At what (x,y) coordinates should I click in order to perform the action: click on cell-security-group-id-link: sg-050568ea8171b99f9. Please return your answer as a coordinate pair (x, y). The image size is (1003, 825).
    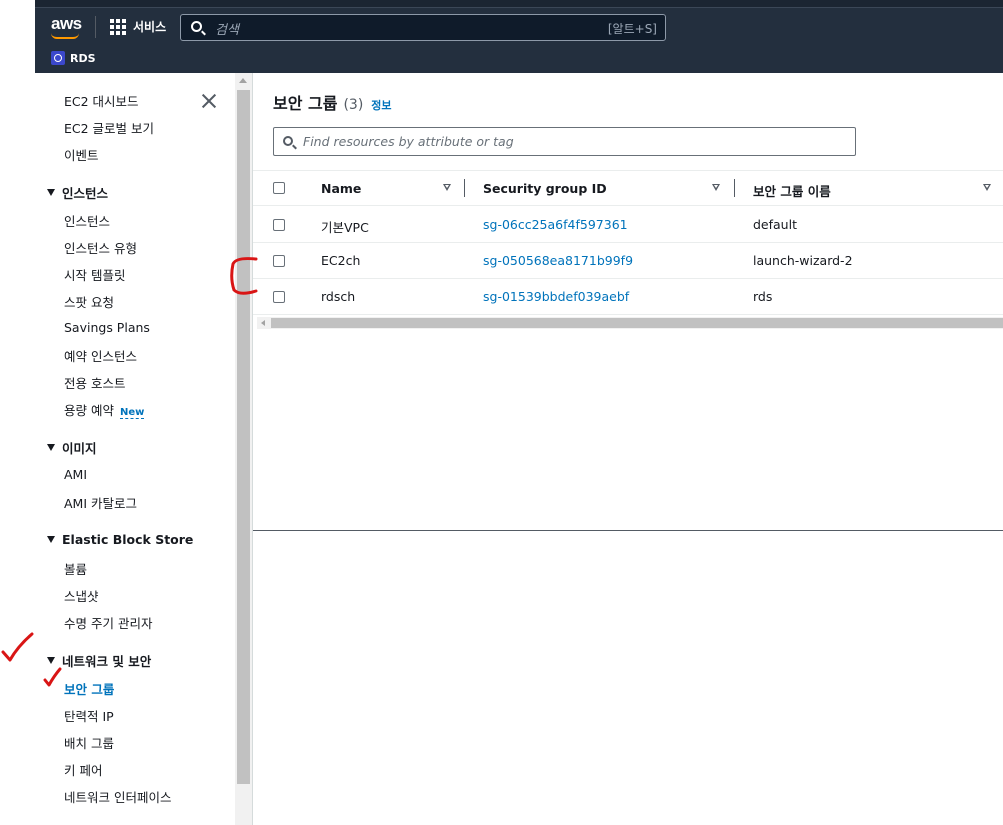
    Looking at the image, I should click on (558, 260).